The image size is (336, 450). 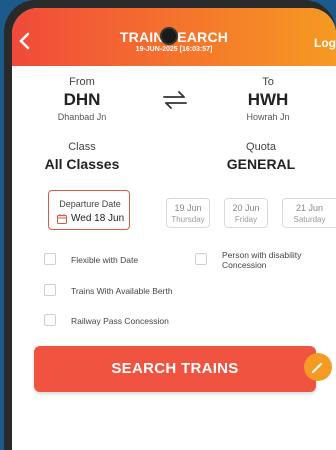 I want to click on disability-concession-checkbox, so click(x=201, y=259).